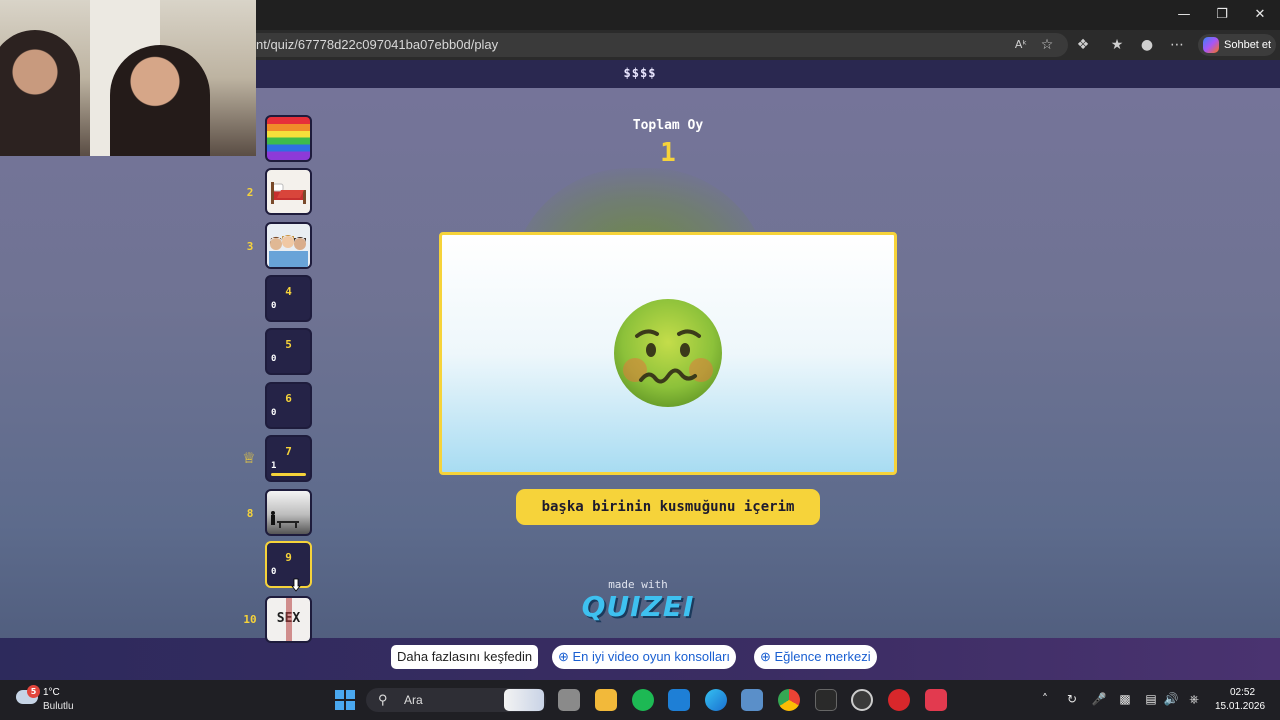  I want to click on sidebar-count-5: 0, so click(274, 359).